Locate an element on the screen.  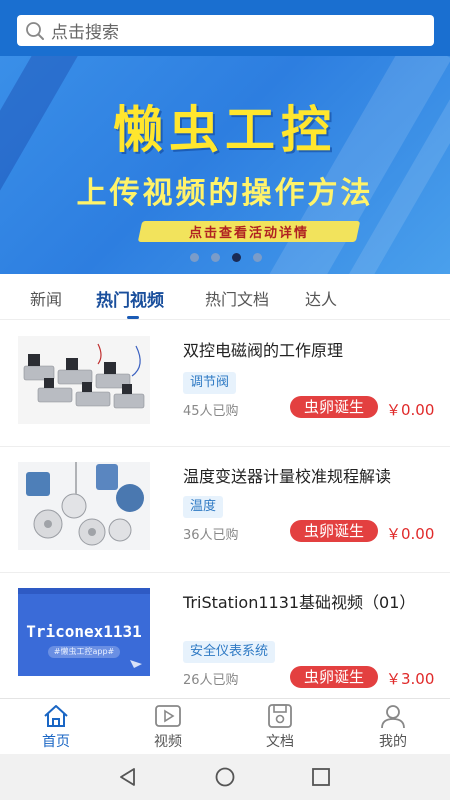
tab-hot-docs: 热门文档 is located at coordinates (237, 298).